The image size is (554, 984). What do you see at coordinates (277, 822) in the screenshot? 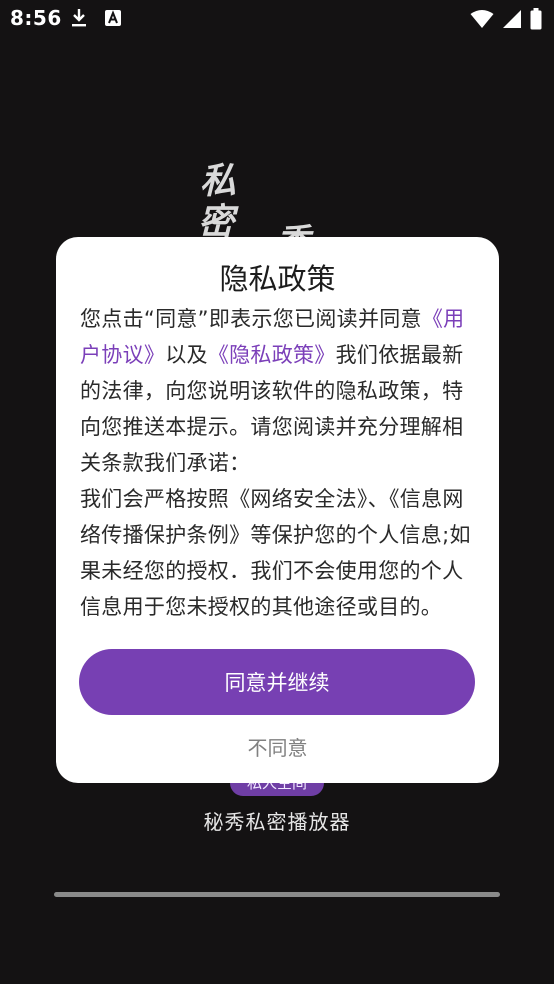
I see `app-name: 秘秀私密播放器` at bounding box center [277, 822].